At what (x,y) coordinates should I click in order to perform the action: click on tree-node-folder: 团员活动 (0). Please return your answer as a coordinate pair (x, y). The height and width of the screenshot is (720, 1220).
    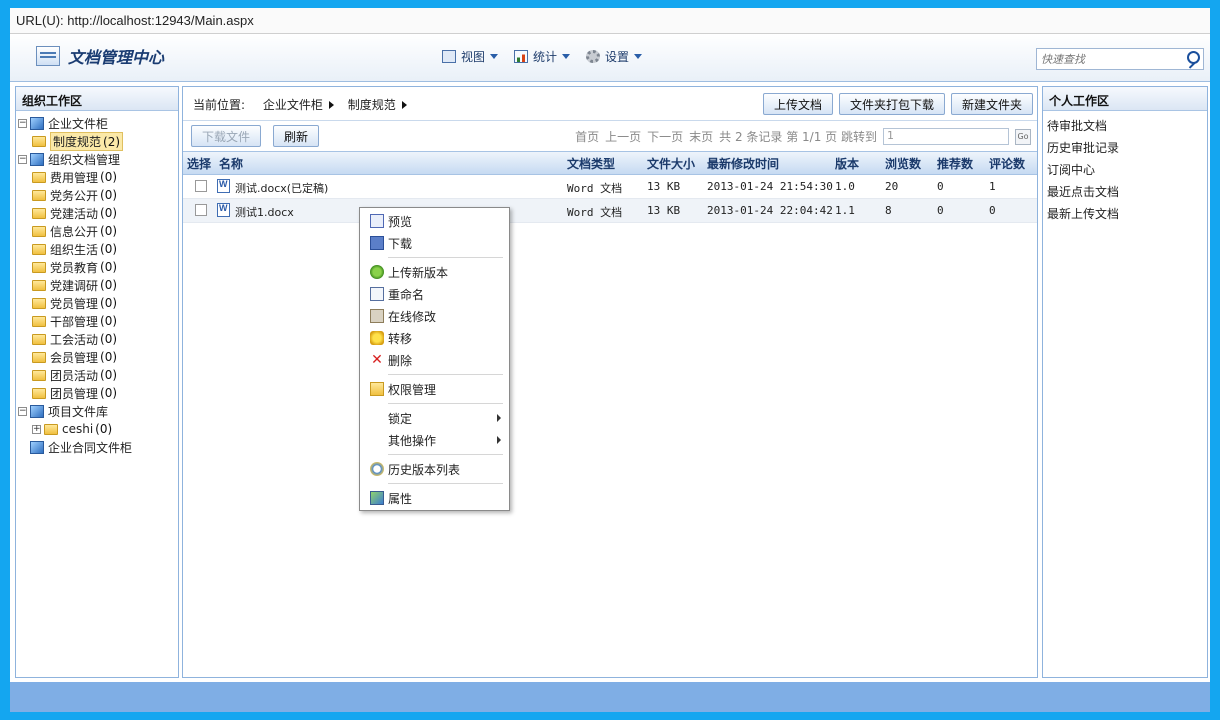
    Looking at the image, I should click on (97, 375).